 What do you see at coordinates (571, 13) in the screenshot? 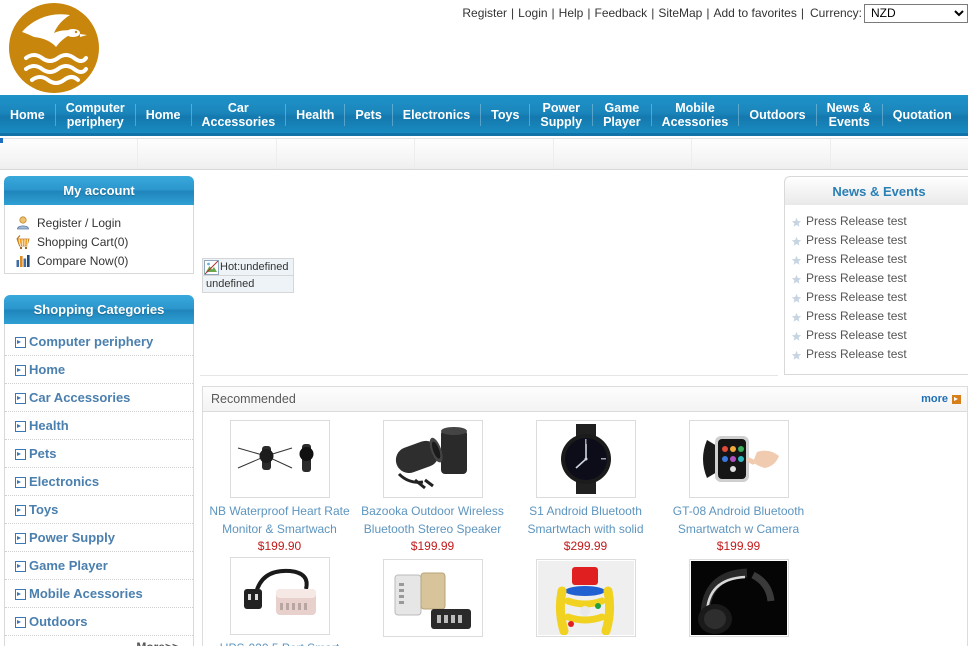
I see `help-link: Help` at bounding box center [571, 13].